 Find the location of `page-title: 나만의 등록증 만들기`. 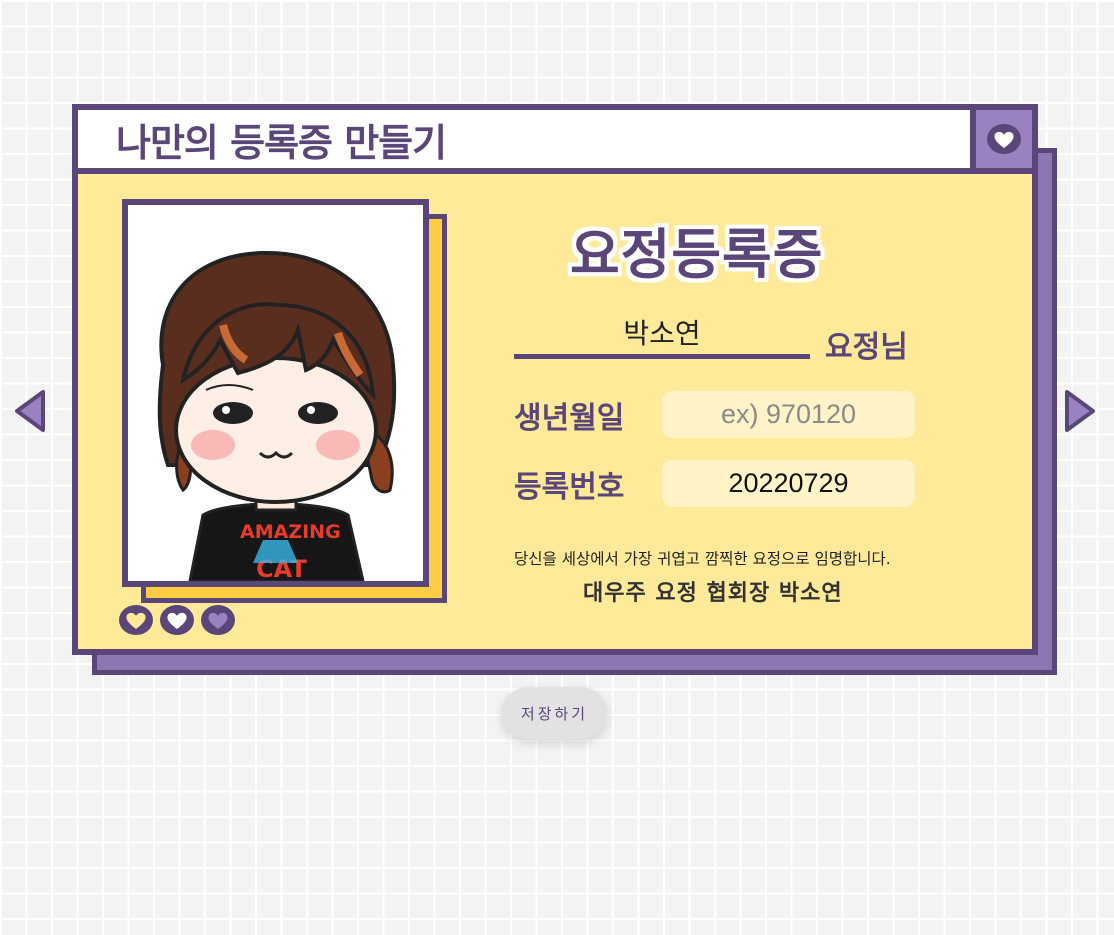

page-title: 나만의 등록증 만들기 is located at coordinates (281, 142).